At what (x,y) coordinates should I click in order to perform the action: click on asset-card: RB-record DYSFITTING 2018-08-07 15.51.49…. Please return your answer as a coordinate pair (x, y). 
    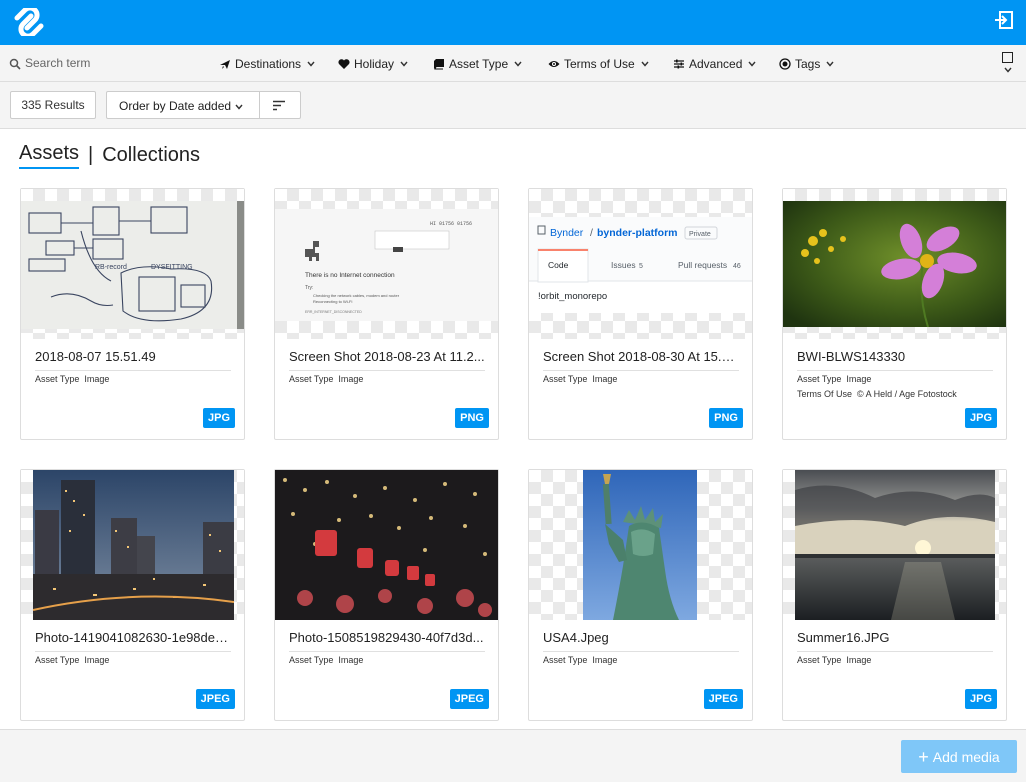
    Looking at the image, I should click on (132, 314).